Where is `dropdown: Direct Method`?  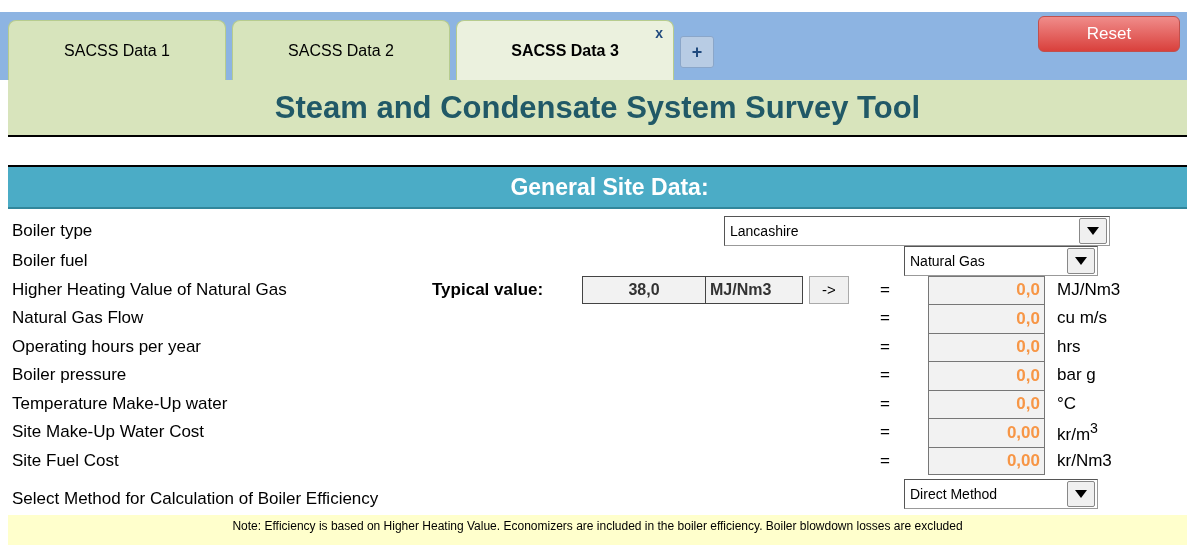
dropdown: Direct Method is located at coordinates (1001, 494).